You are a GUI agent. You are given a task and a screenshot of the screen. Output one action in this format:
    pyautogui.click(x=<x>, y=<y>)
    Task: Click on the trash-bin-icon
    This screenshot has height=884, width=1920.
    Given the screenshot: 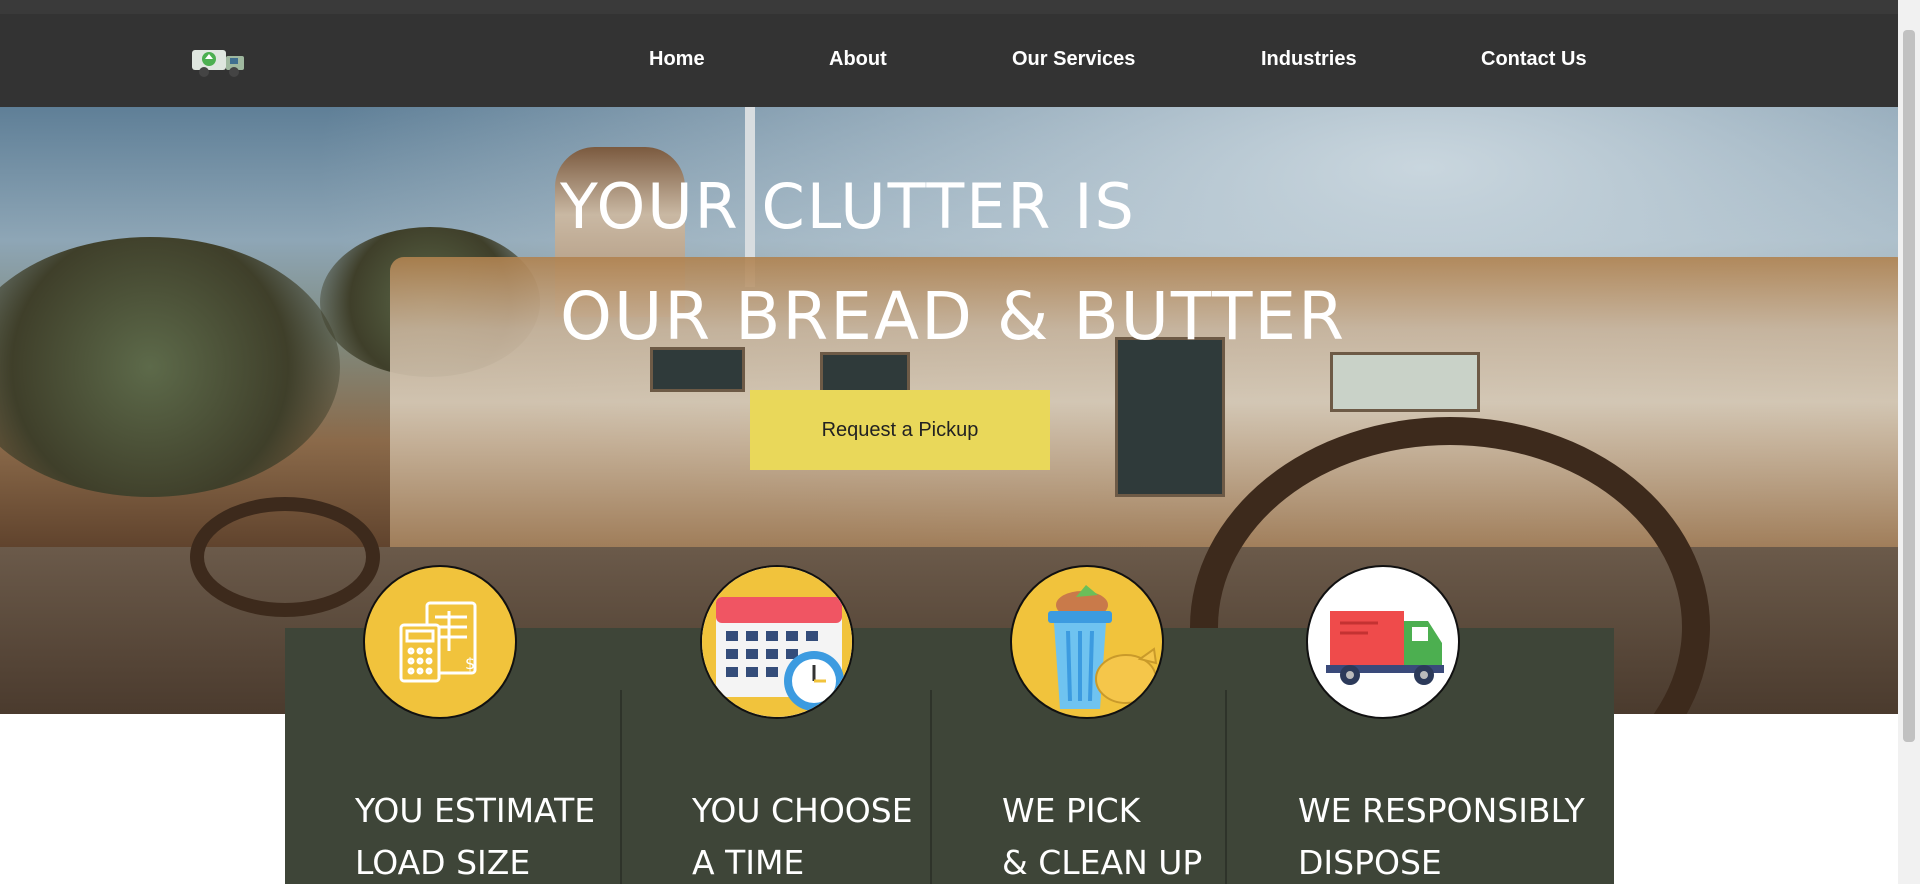 What is the action you would take?
    pyautogui.click(x=1103, y=647)
    